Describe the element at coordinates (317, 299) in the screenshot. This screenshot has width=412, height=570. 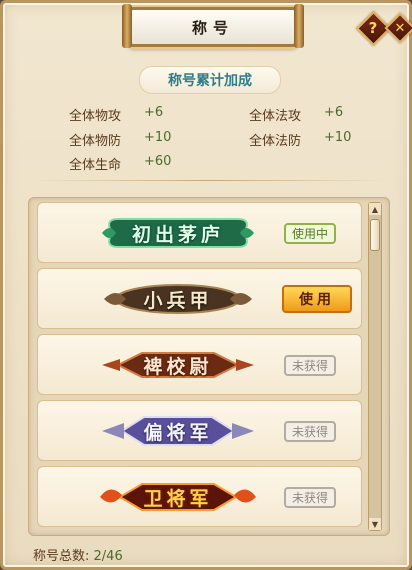
I see `use-button: 使用` at that location.